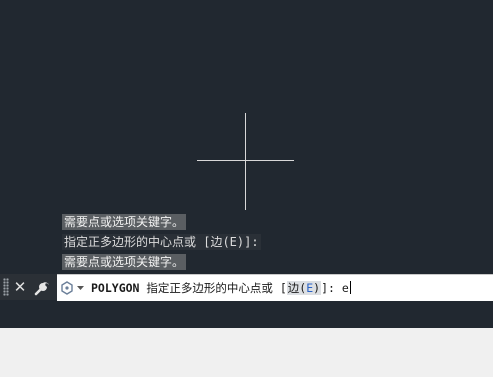  Describe the element at coordinates (43, 287) in the screenshot. I see `wrench-icon` at that location.